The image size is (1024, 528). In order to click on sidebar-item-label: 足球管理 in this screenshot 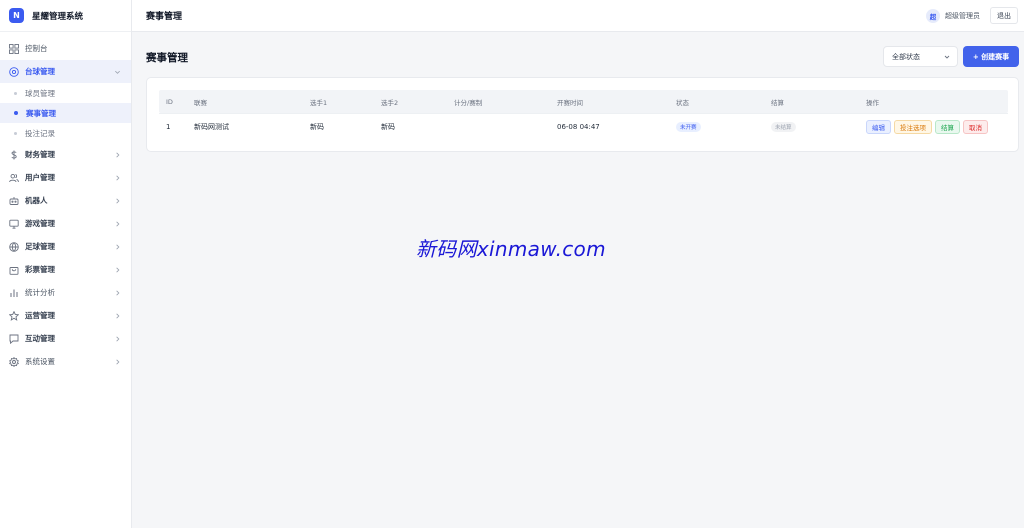, I will do `click(40, 246)`.